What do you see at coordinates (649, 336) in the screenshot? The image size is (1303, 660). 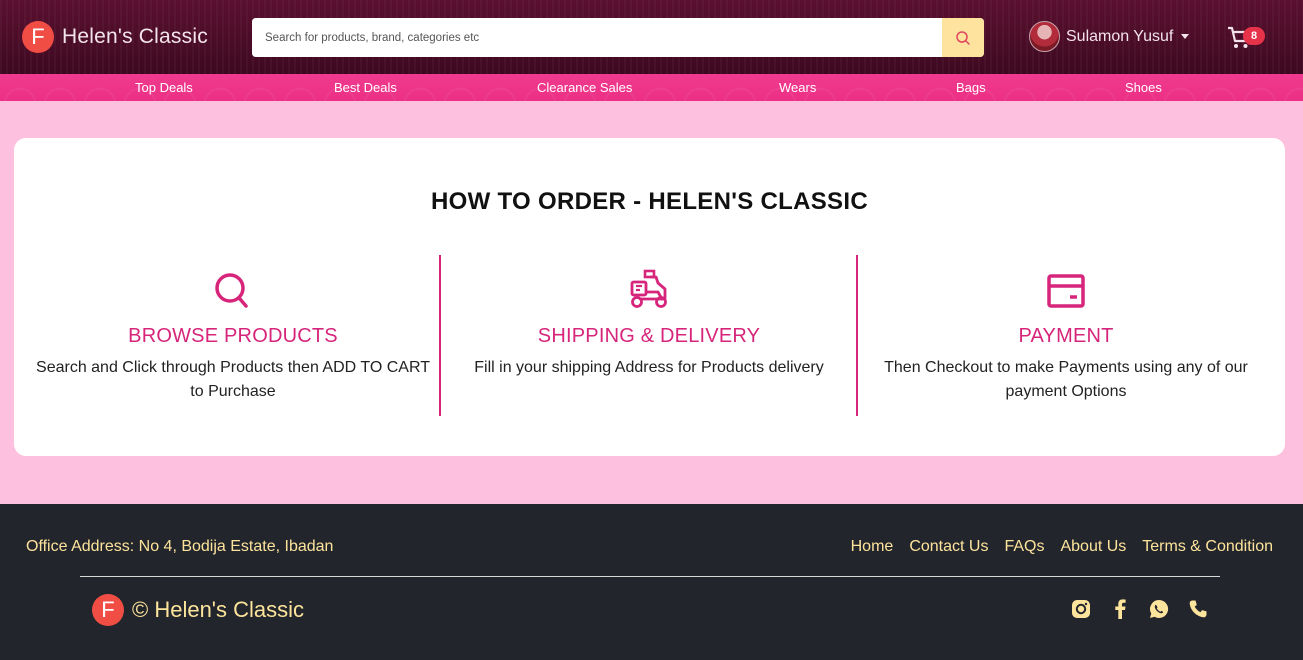 I see `step-title: SHIPPING & DELIVERY` at bounding box center [649, 336].